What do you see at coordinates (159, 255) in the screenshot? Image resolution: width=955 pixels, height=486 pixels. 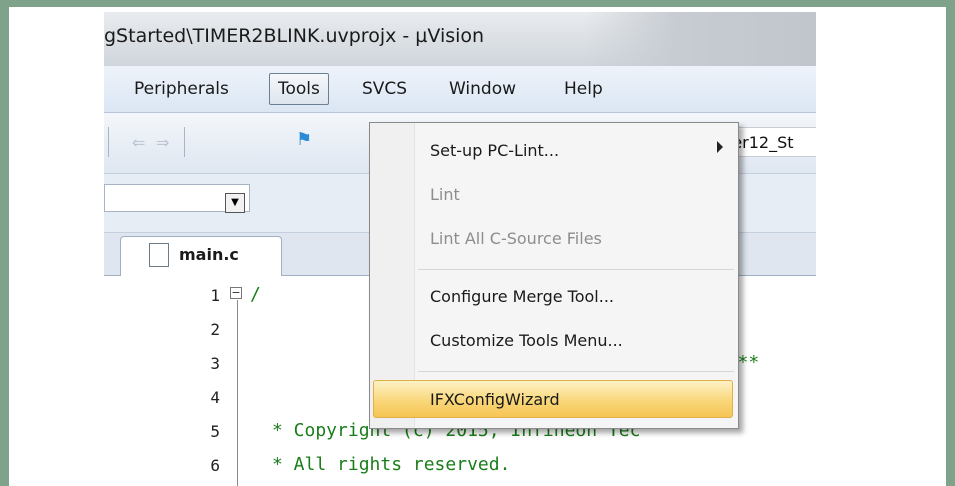 I see `file-icon` at bounding box center [159, 255].